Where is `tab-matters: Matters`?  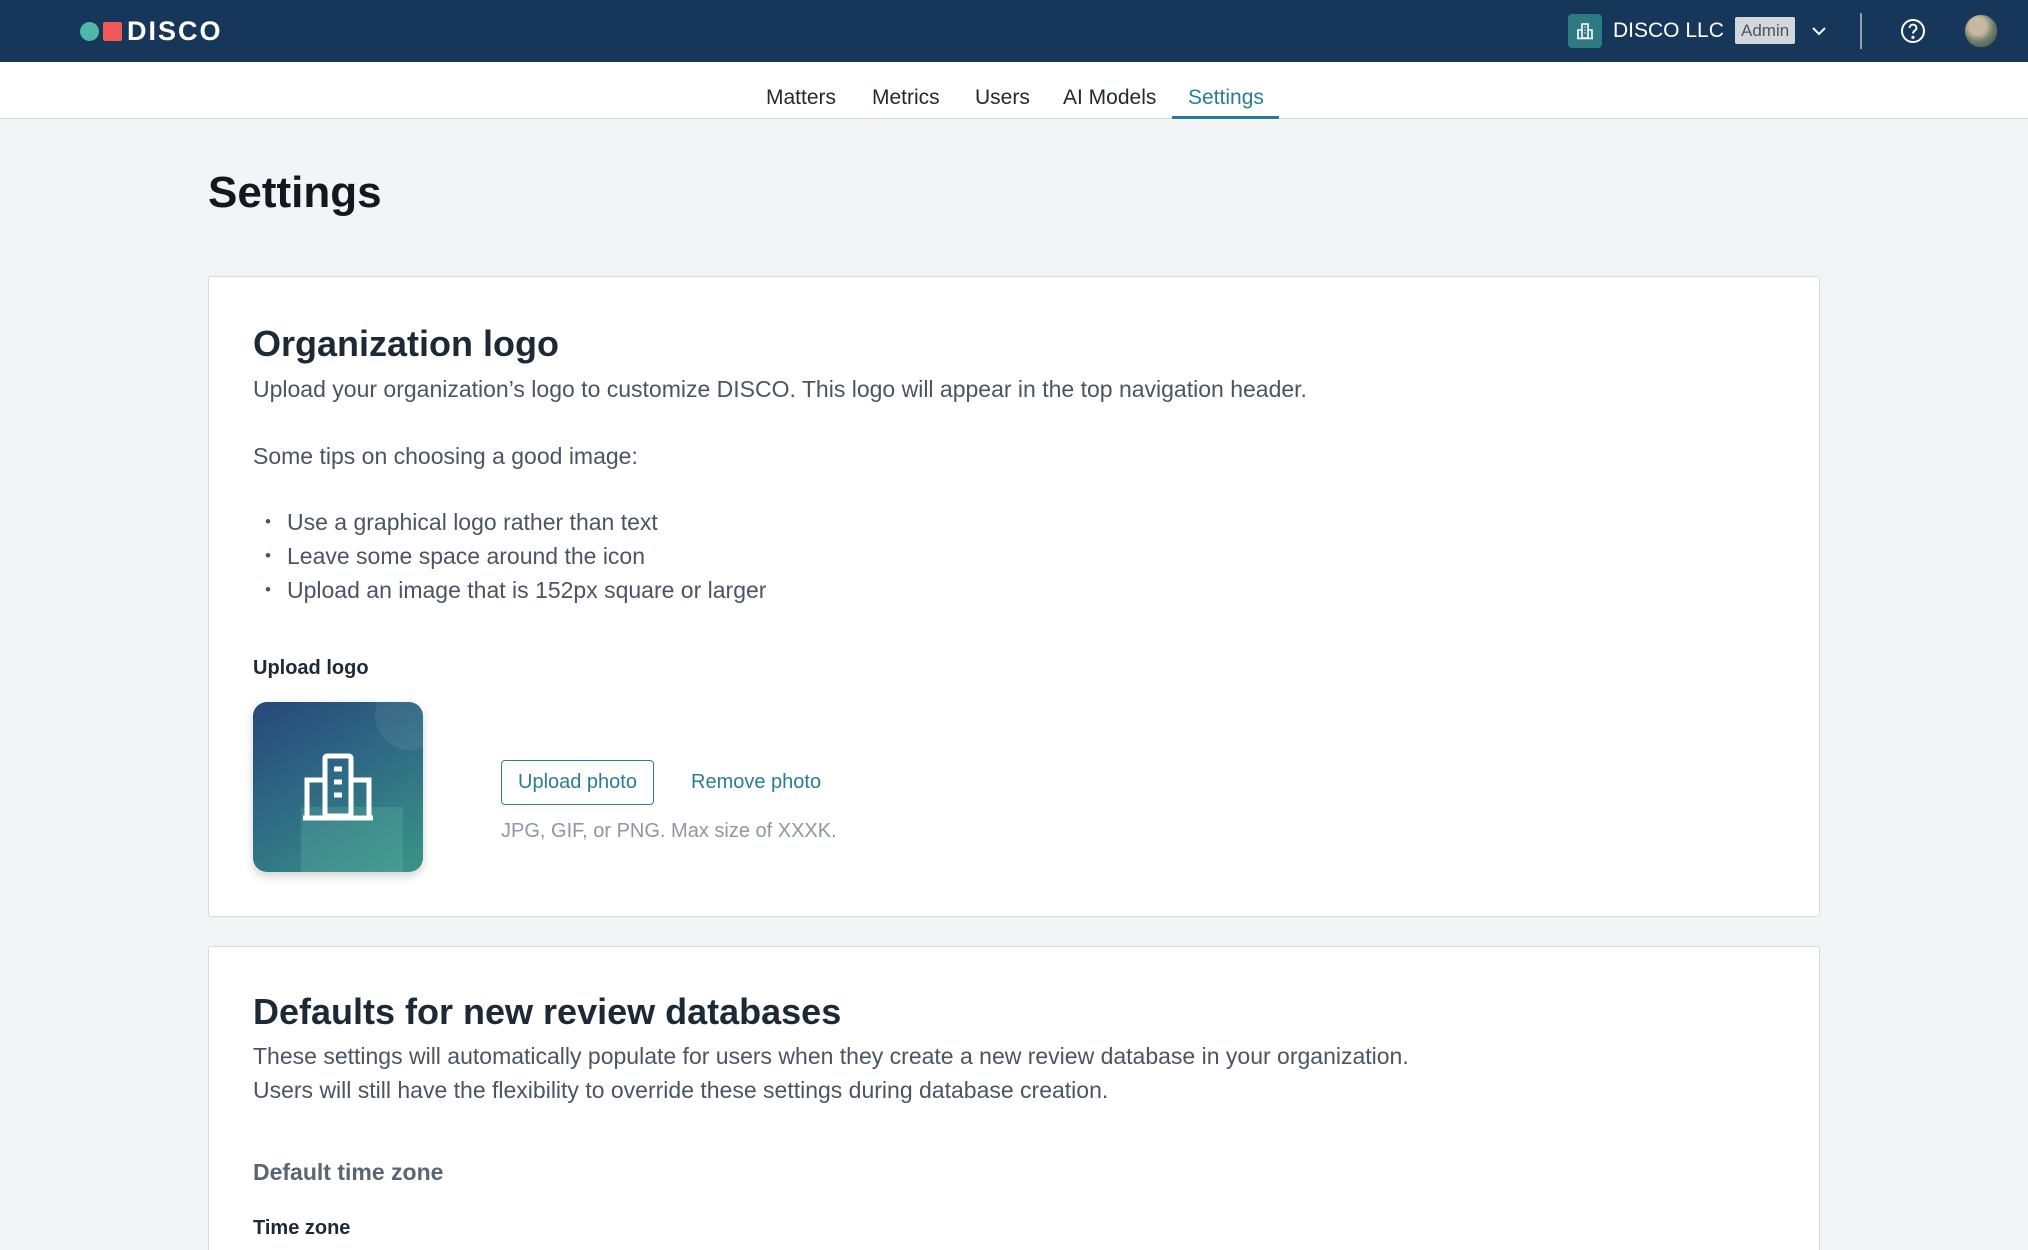
tab-matters: Matters is located at coordinates (801, 98).